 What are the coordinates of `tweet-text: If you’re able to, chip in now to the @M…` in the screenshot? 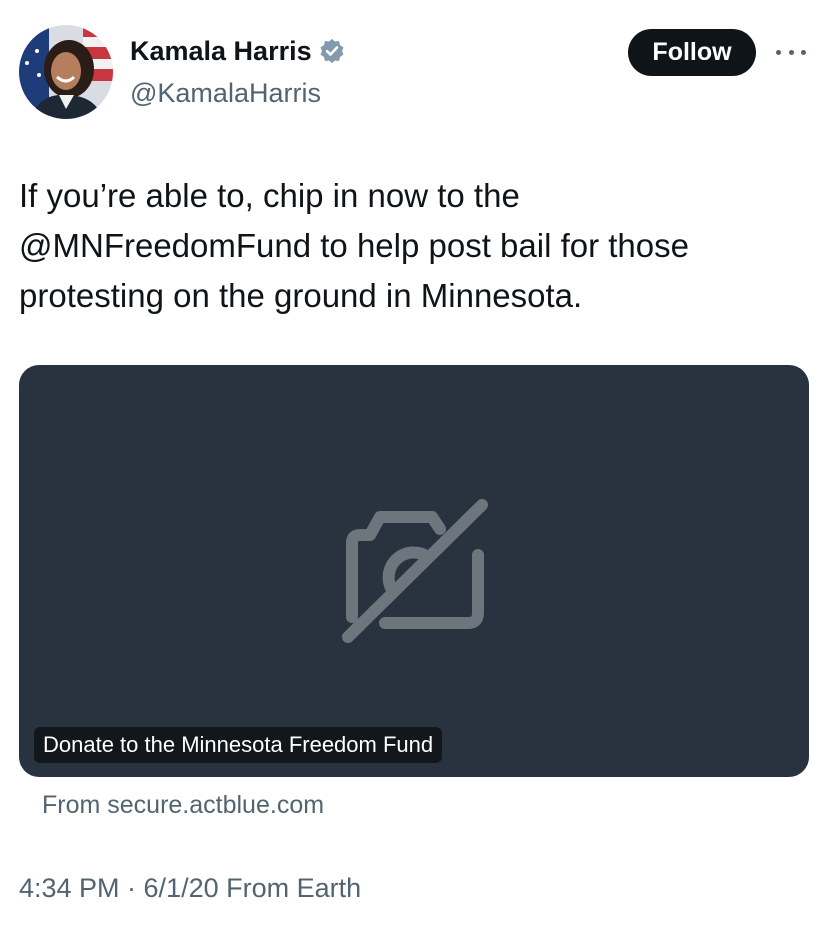 It's located at (354, 245).